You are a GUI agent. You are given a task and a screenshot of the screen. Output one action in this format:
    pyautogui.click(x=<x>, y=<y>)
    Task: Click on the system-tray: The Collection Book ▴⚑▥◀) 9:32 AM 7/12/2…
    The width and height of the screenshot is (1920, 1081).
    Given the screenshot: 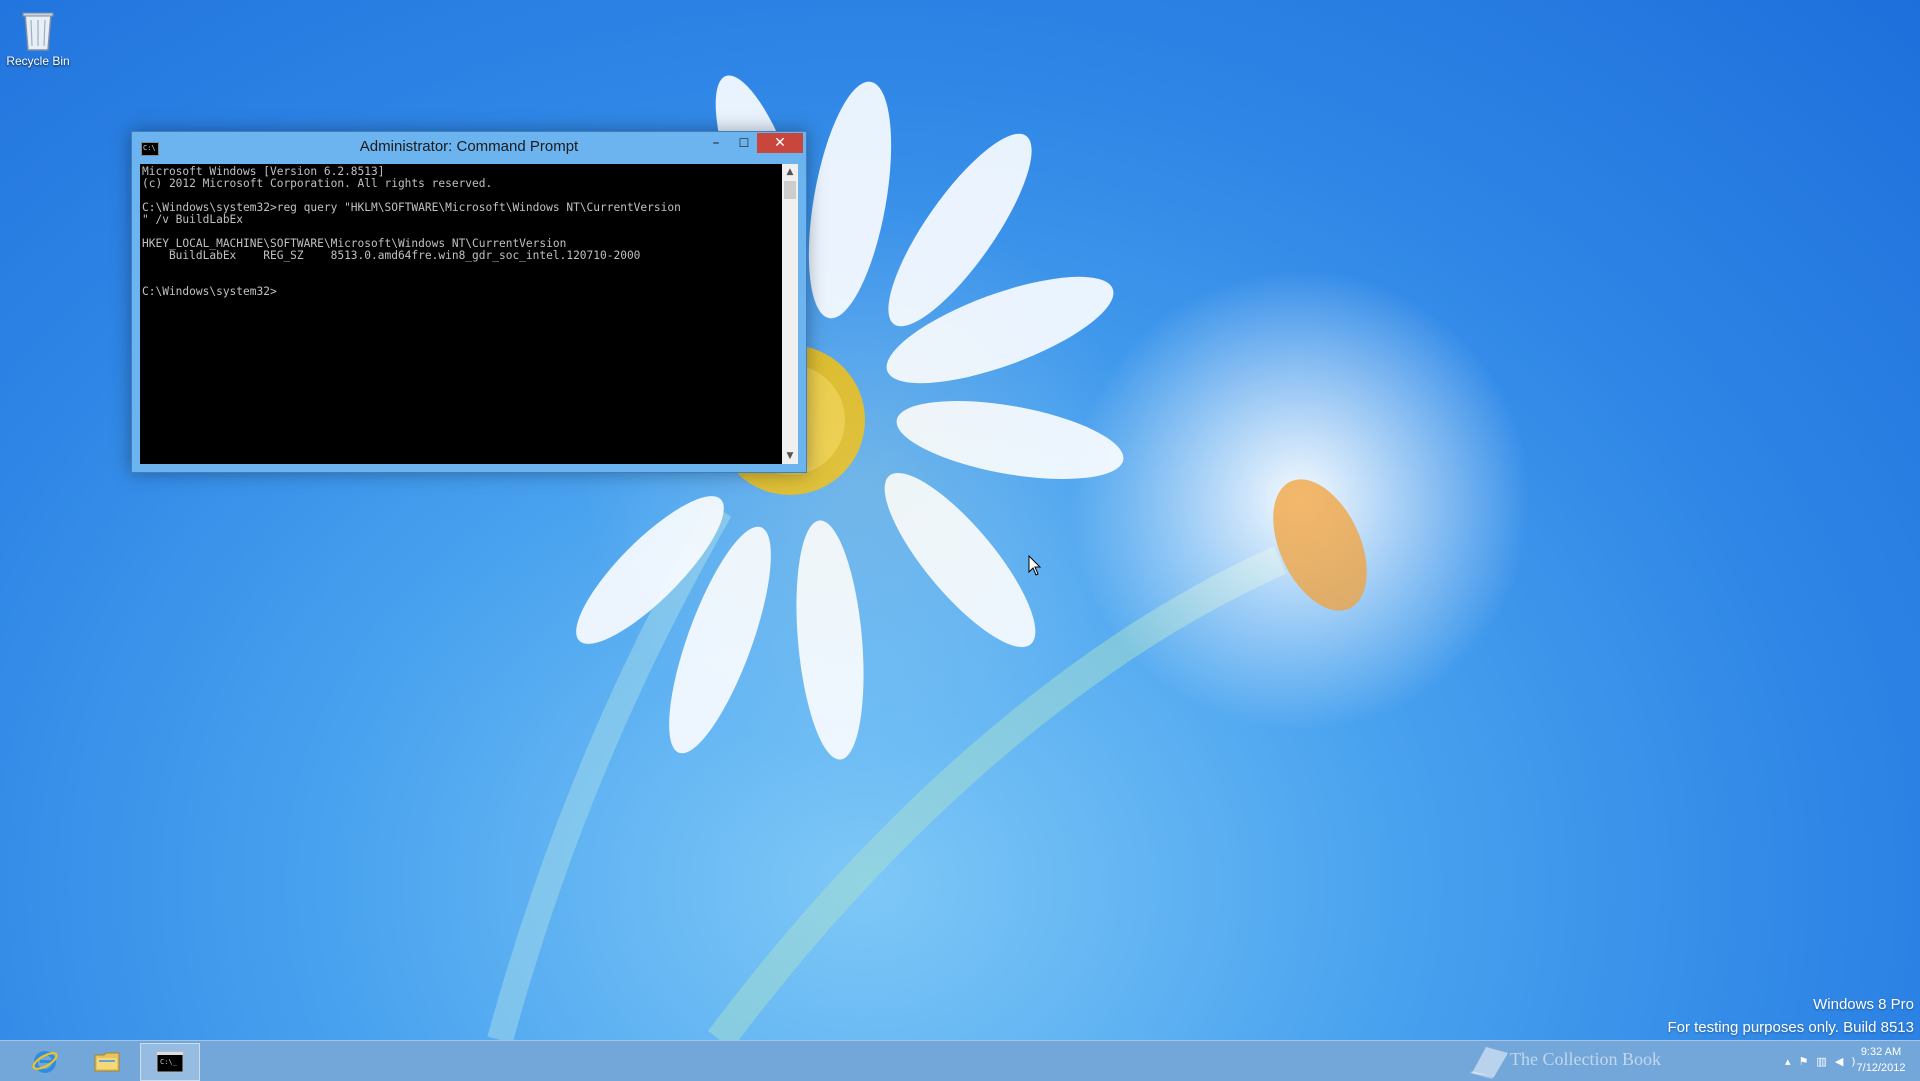 What is the action you would take?
    pyautogui.click(x=1695, y=1061)
    